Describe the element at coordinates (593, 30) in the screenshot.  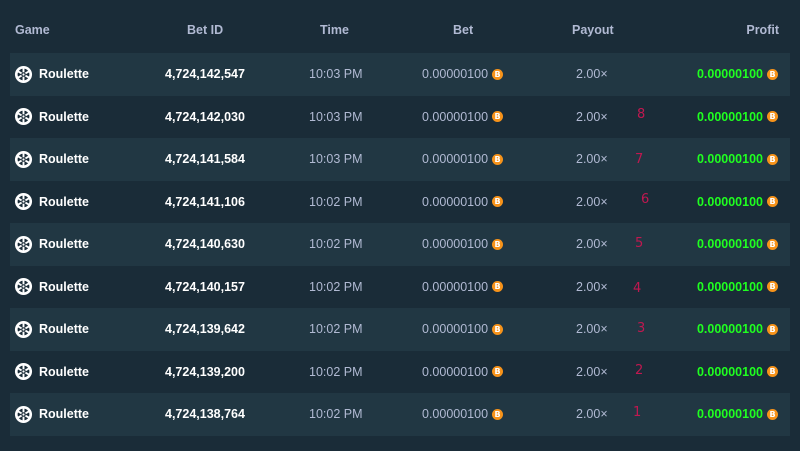
I see `column-header-payout: Payout` at that location.